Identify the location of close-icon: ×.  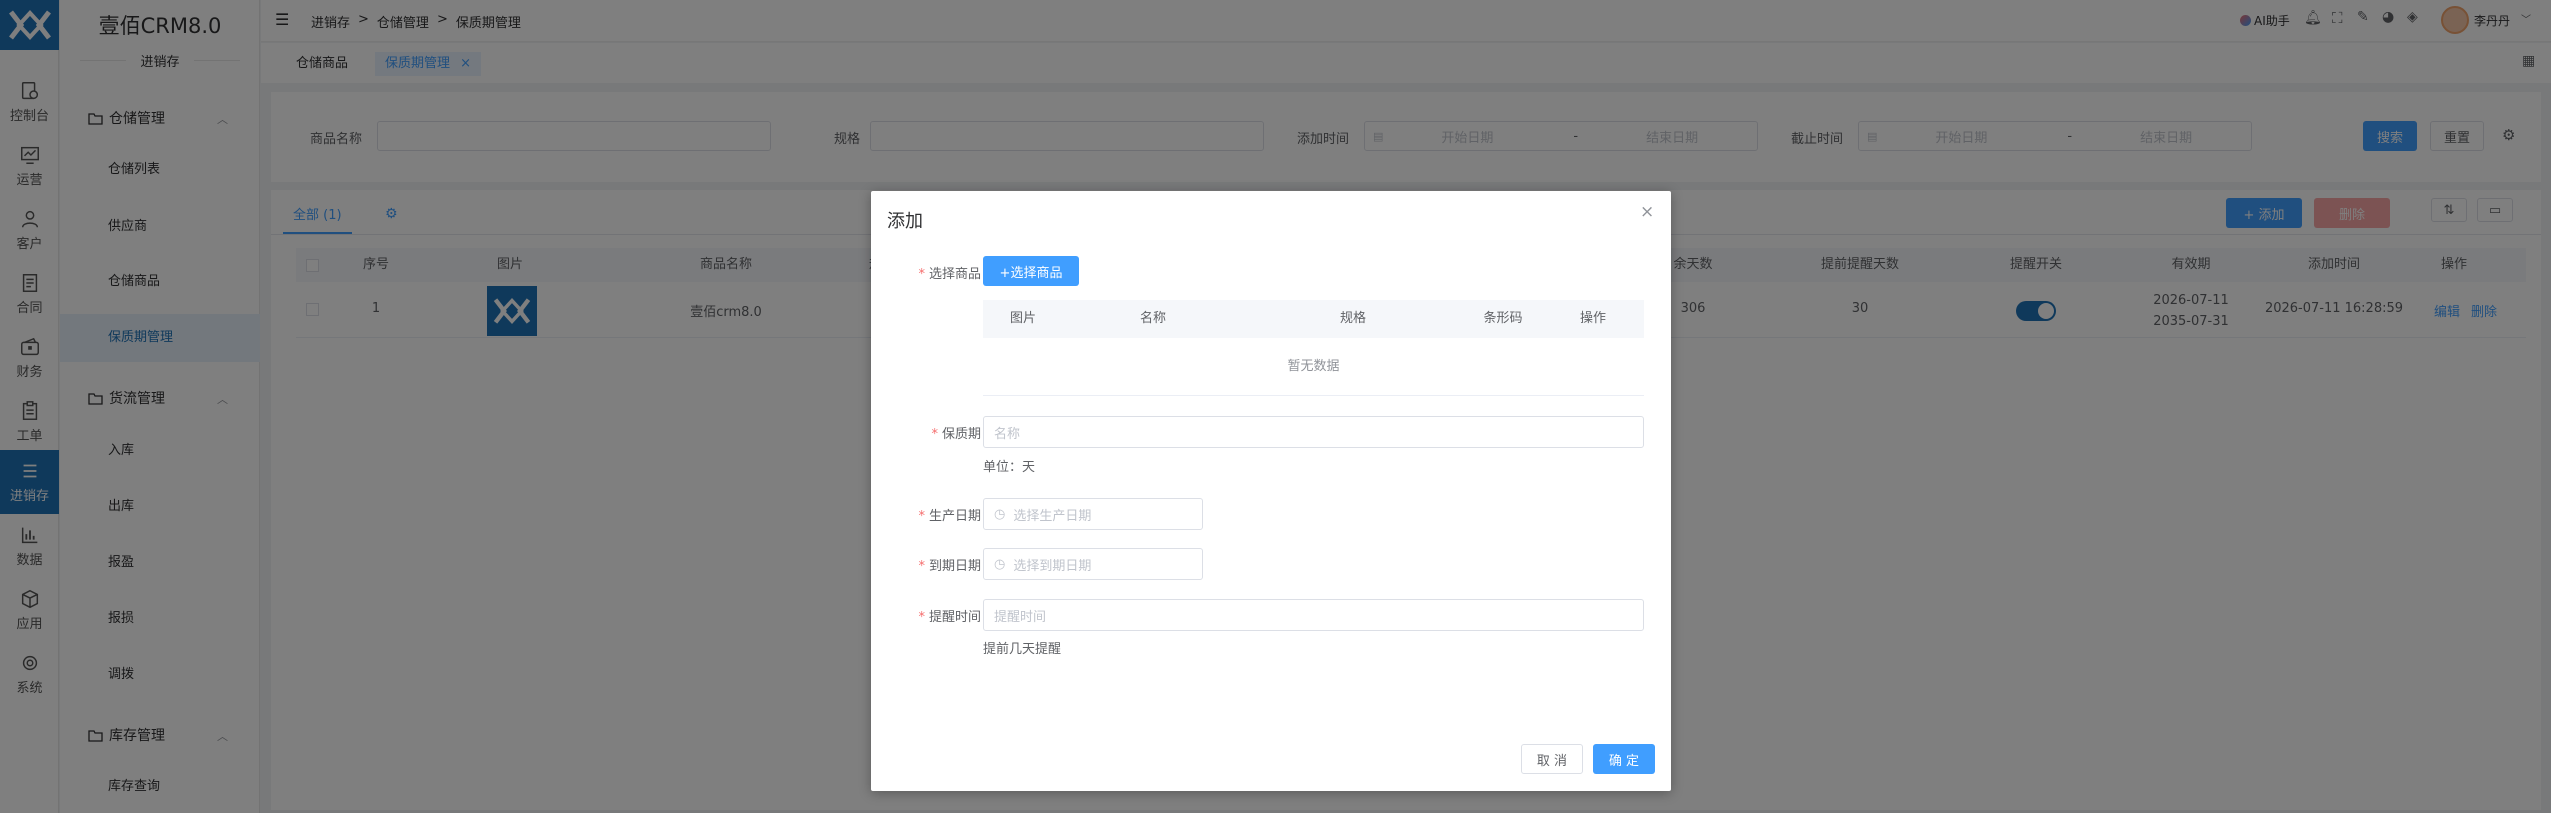
(1647, 212).